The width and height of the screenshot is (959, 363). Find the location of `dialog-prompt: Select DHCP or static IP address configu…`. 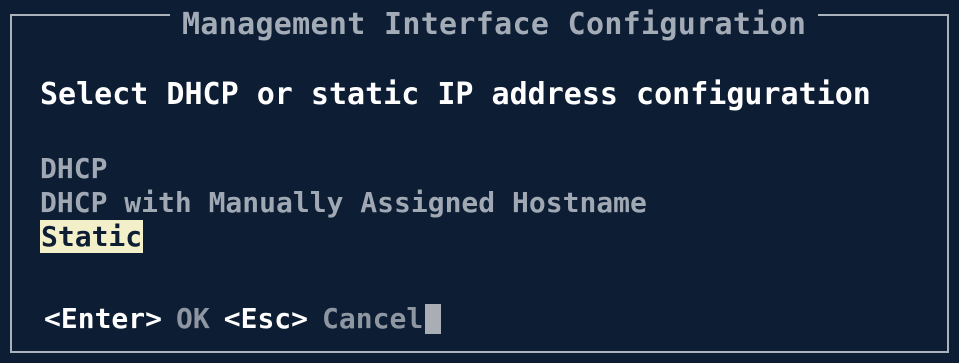

dialog-prompt: Select DHCP or static IP address configu… is located at coordinates (455, 94).